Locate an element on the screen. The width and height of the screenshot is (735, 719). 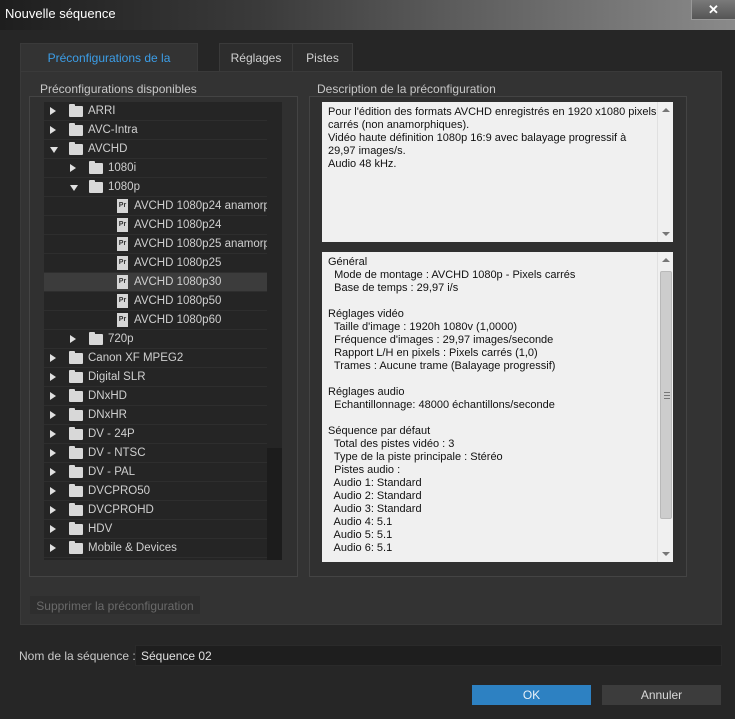
tree-folder-row: AVC-Intra is located at coordinates (155, 130).